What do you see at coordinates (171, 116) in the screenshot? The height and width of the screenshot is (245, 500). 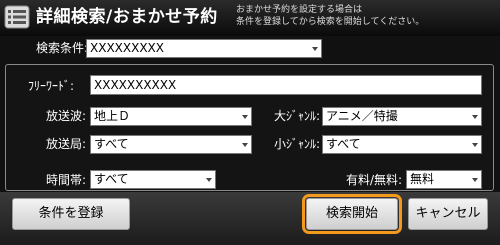 I see `broadcast-wave-select: 地上Ｄ` at bounding box center [171, 116].